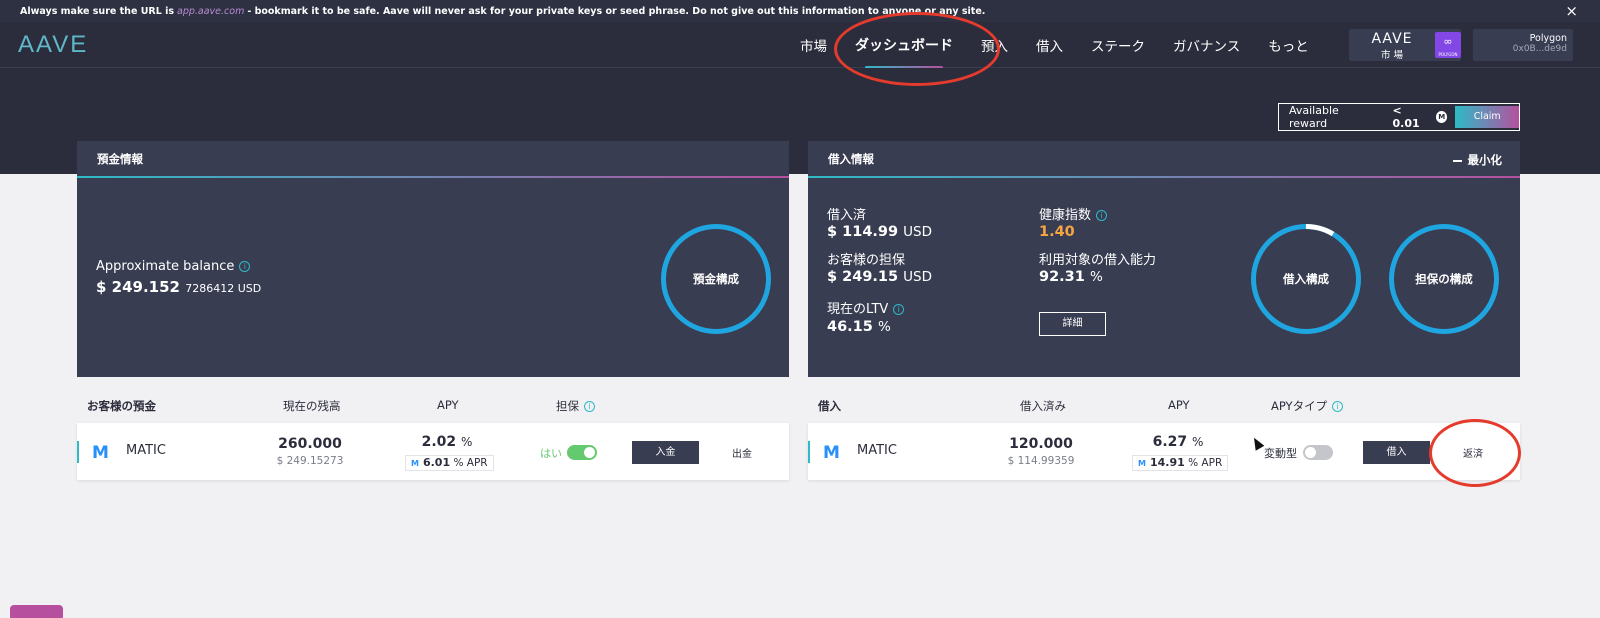 This screenshot has width=1600, height=618. Describe the element at coordinates (551, 453) in the screenshot. I see `collateral-yes-label: はい` at that location.